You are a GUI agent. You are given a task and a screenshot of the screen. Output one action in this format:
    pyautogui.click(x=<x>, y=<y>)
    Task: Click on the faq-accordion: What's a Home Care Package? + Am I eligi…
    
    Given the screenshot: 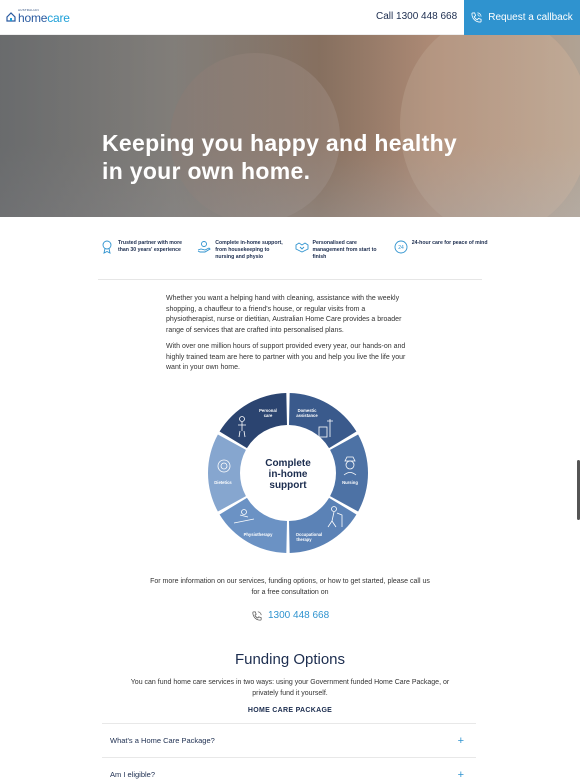 What is the action you would take?
    pyautogui.click(x=289, y=752)
    